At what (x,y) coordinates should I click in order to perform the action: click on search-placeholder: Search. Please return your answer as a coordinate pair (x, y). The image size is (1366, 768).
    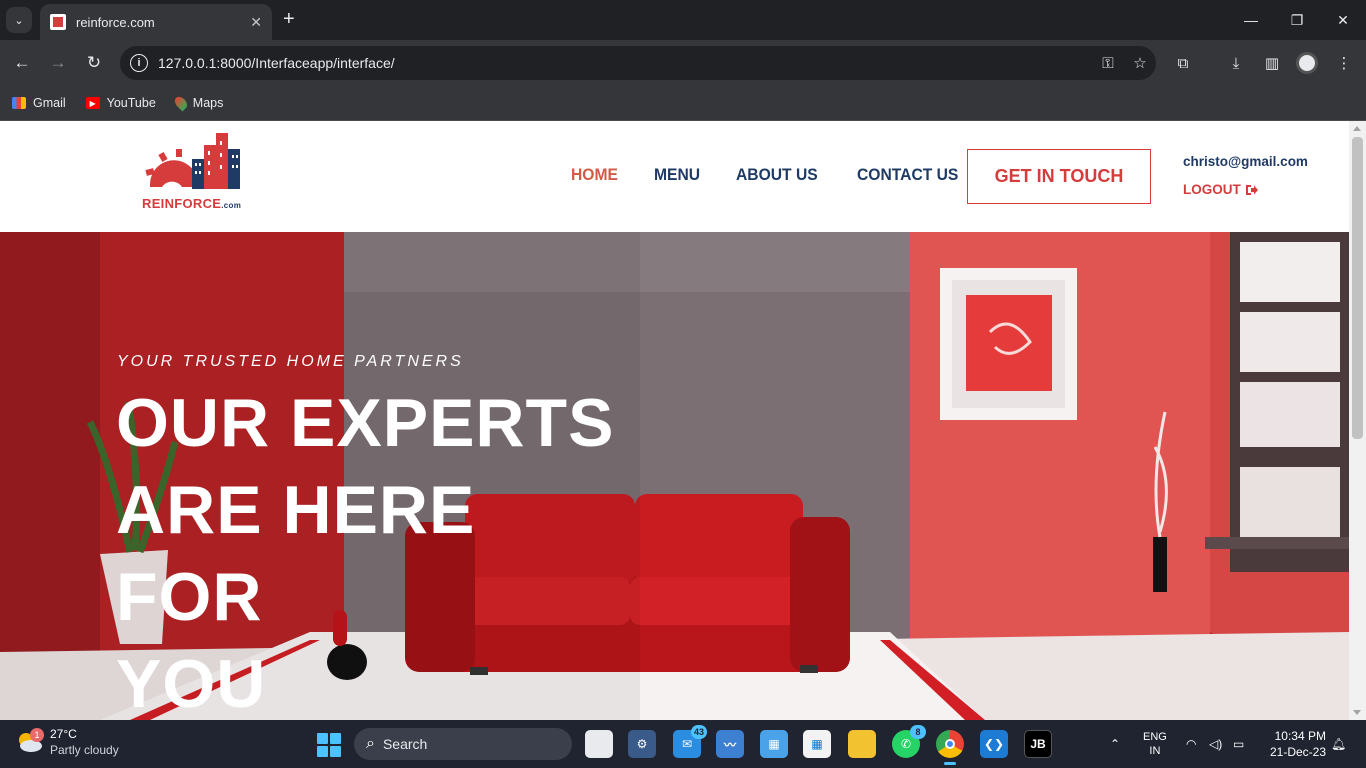
    Looking at the image, I should click on (405, 744).